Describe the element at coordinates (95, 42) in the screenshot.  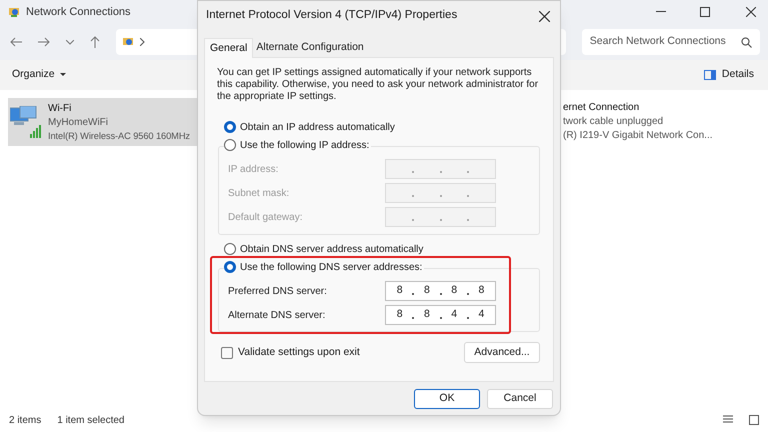
I see `up-icon` at that location.